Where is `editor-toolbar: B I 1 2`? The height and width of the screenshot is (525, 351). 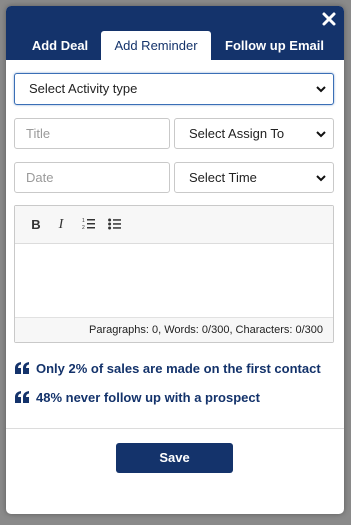
editor-toolbar: B I 1 2 is located at coordinates (174, 225).